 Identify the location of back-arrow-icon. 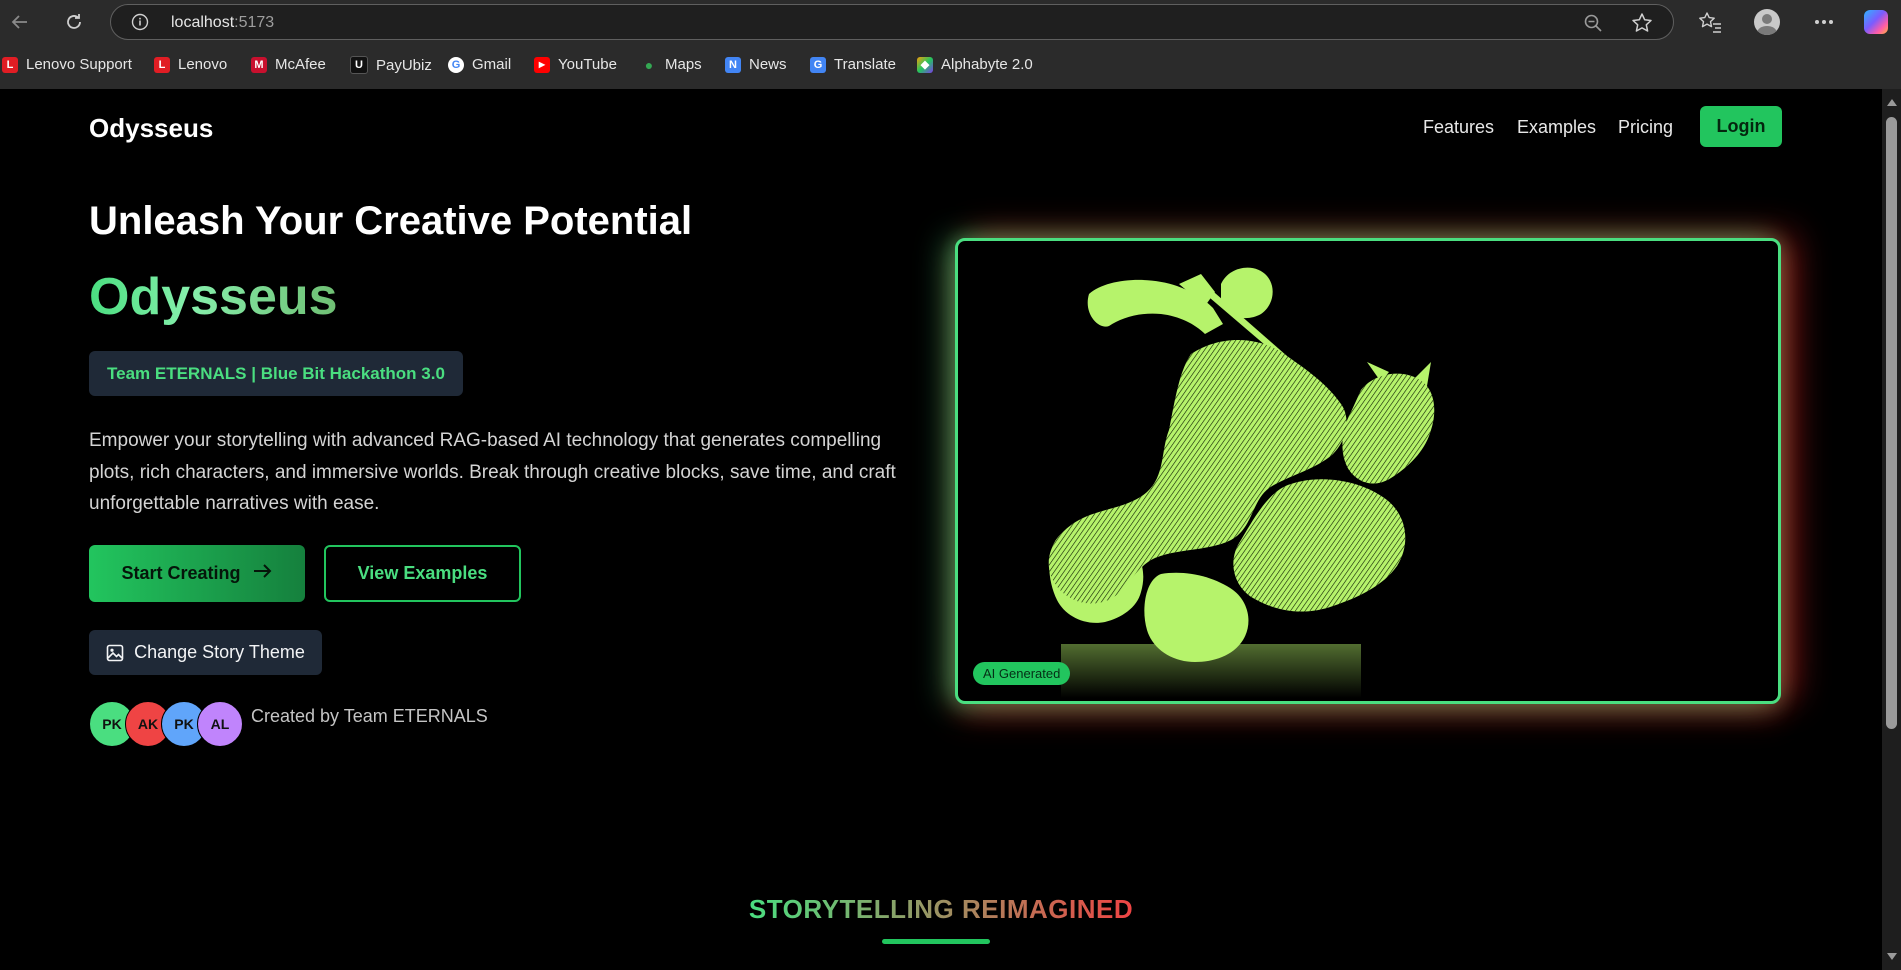
(20, 22).